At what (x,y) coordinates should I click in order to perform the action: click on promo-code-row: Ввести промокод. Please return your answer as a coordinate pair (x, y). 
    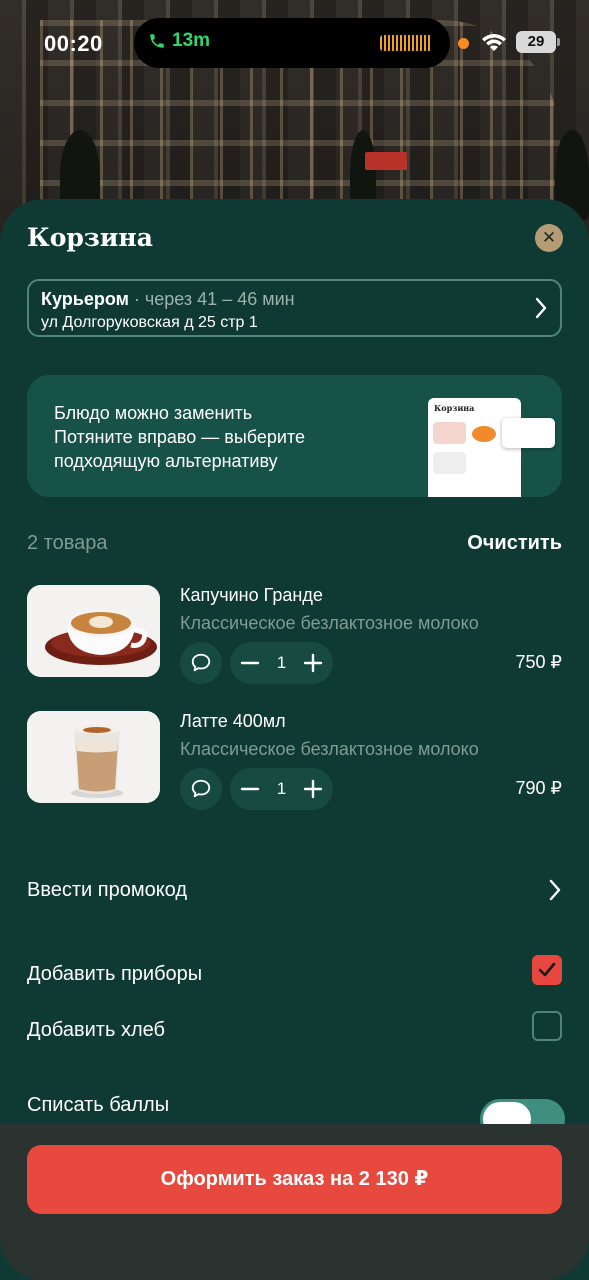
    Looking at the image, I should click on (294, 892).